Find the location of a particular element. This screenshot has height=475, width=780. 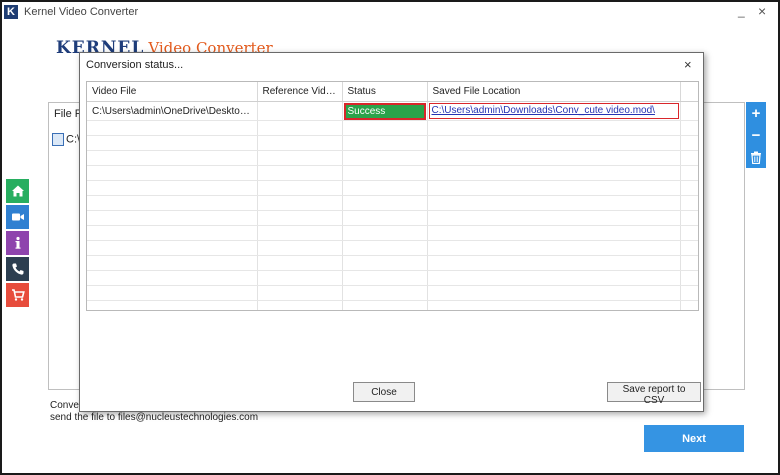

add-file-button: + is located at coordinates (756, 113).